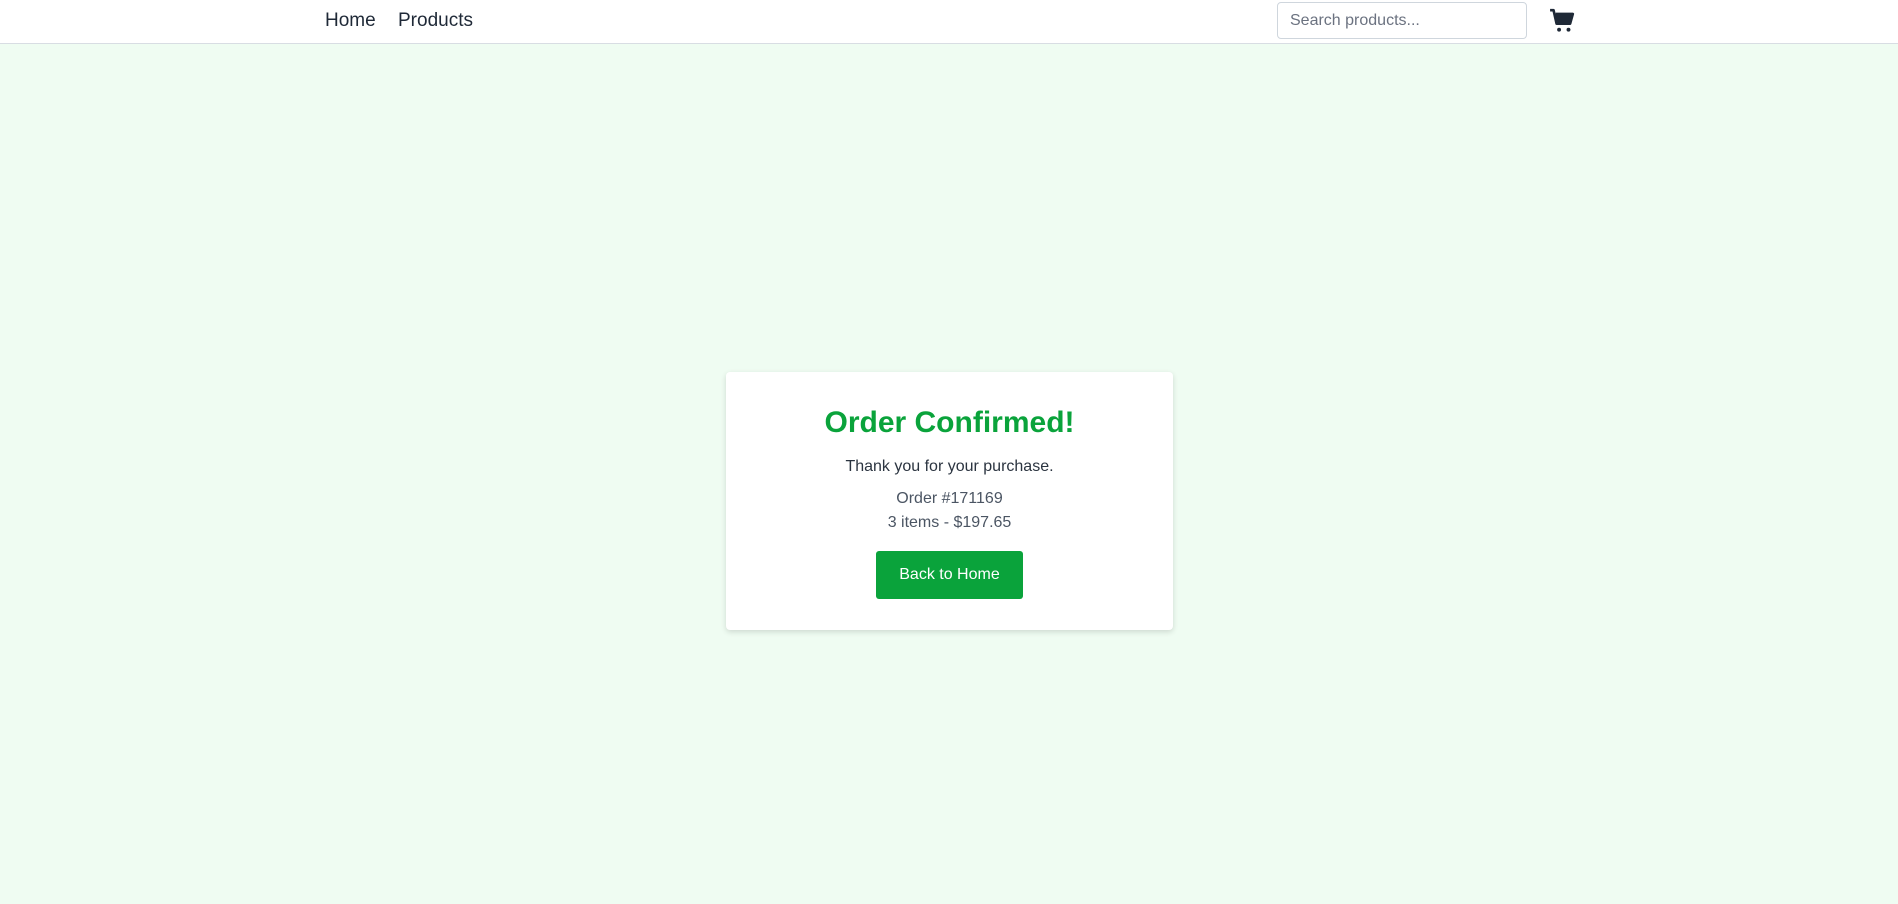  Describe the element at coordinates (949, 422) in the screenshot. I see `confirmation-title: Order Confirmed!` at that location.